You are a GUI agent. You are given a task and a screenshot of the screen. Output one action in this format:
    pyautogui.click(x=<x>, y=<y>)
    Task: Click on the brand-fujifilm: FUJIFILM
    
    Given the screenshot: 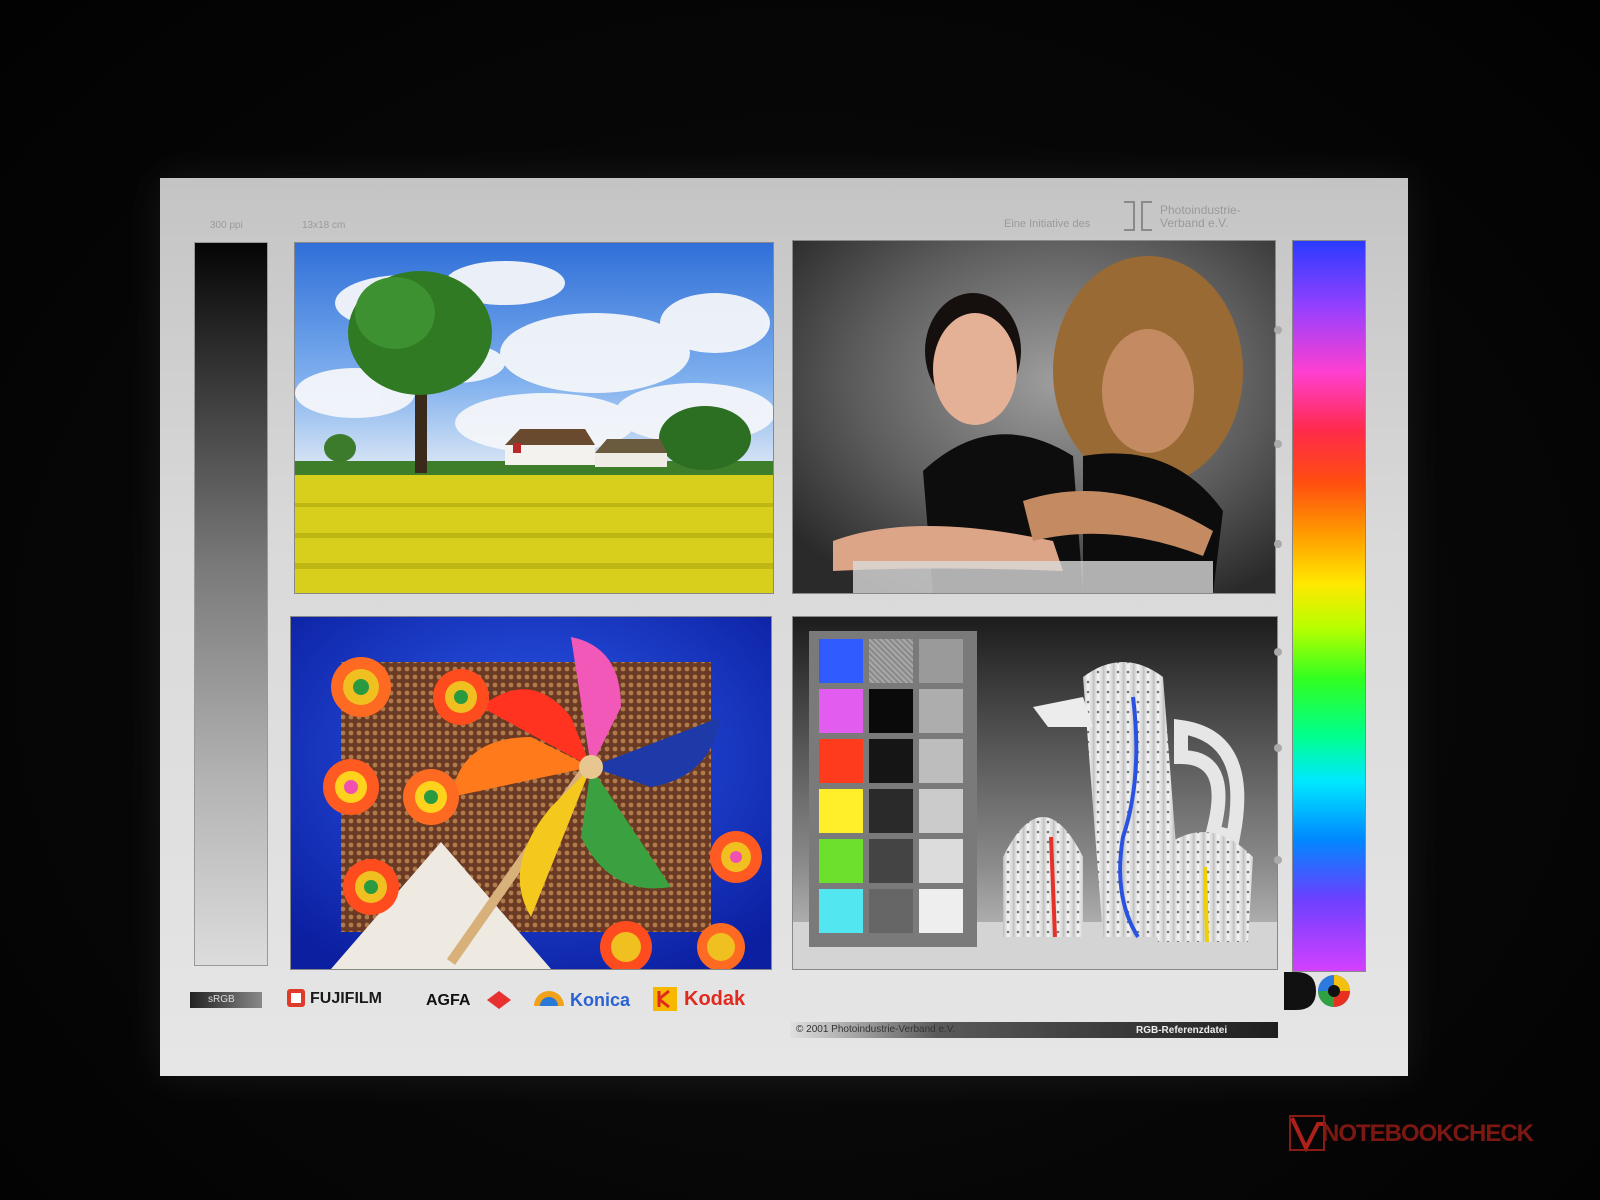 What is the action you would take?
    pyautogui.click(x=346, y=998)
    